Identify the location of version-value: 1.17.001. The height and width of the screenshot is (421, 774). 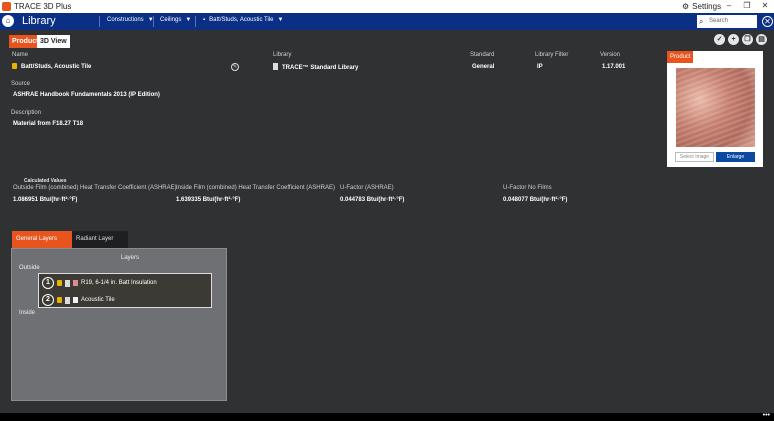
(614, 67).